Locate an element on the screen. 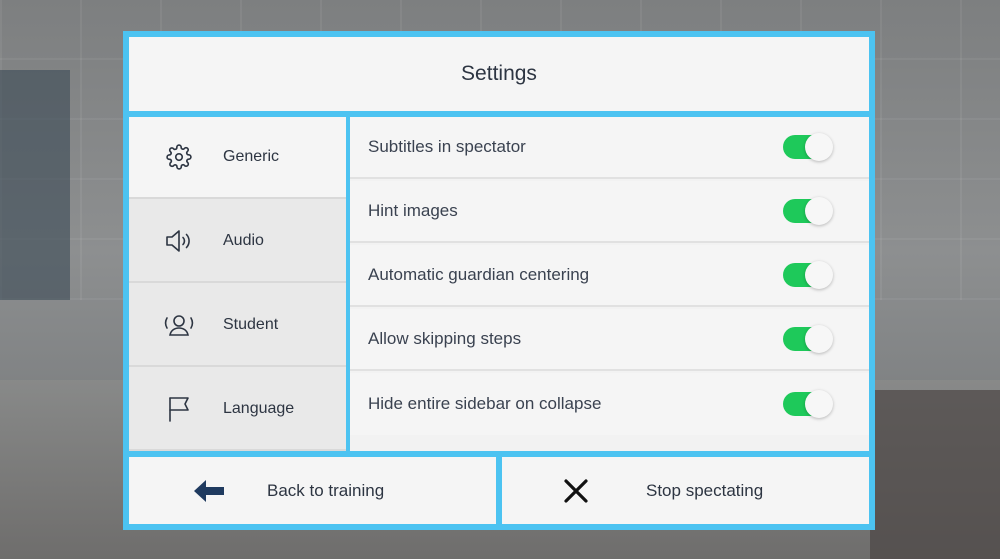 This screenshot has width=1000, height=559. user-icon is located at coordinates (179, 325).